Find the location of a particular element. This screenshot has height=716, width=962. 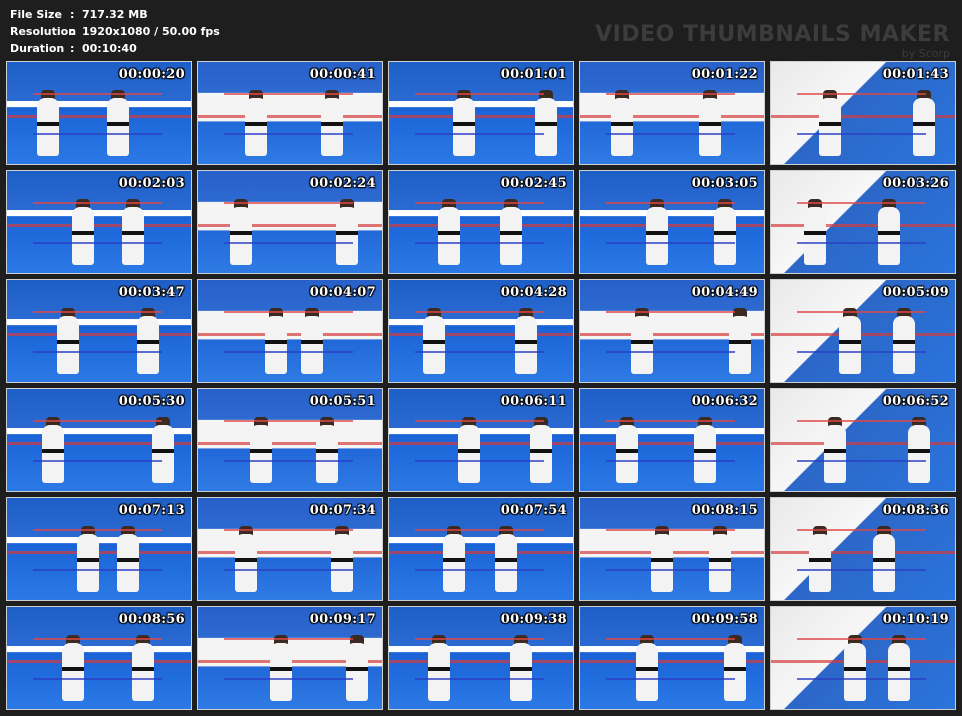

video-thumbnail: 00:05:30 is located at coordinates (99, 440).